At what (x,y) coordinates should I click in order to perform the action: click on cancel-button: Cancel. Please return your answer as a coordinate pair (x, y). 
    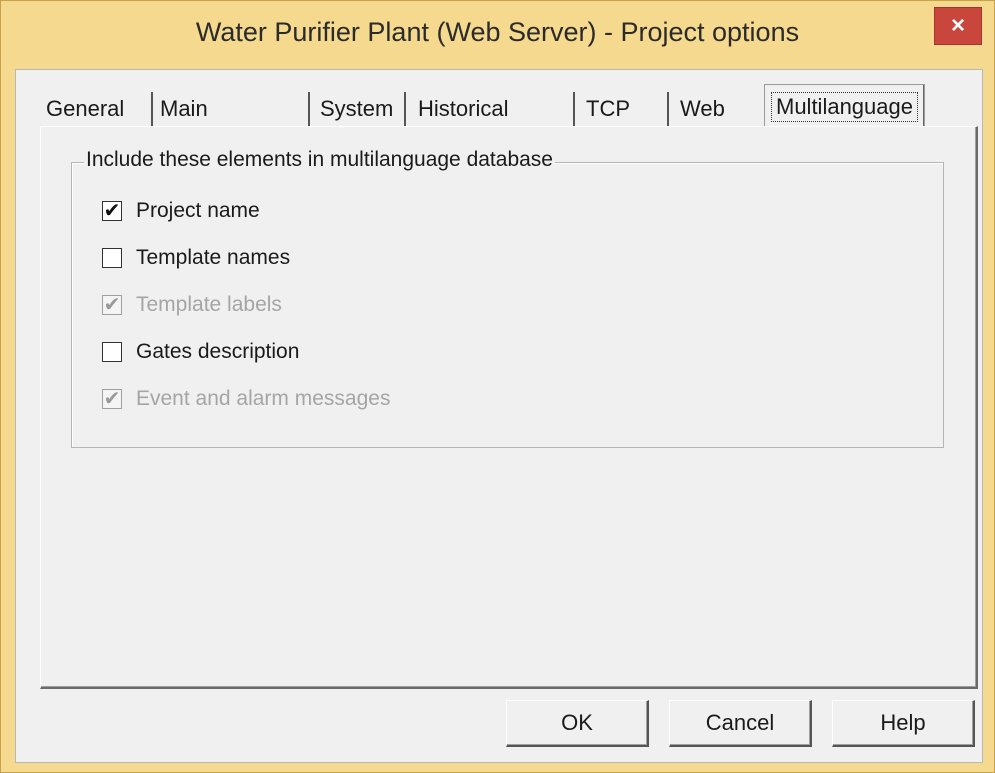
    Looking at the image, I should click on (740, 723).